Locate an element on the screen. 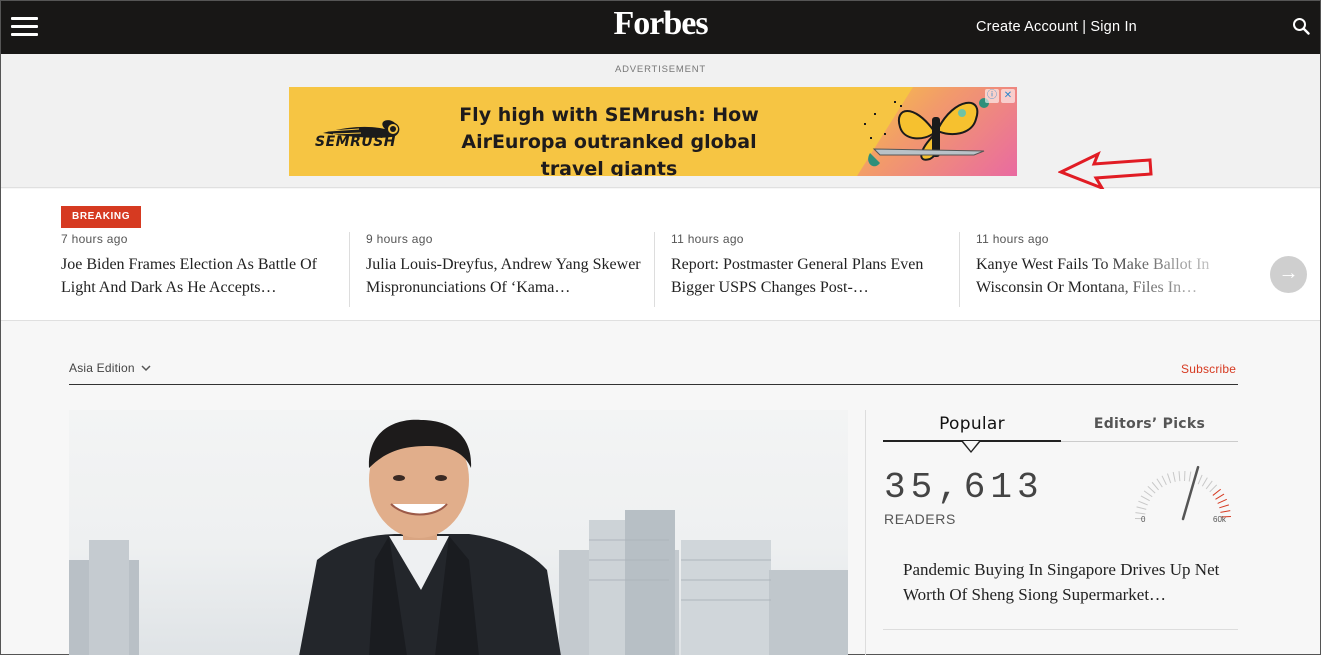  red-arrow-annotation-icon is located at coordinates (1105, 170).